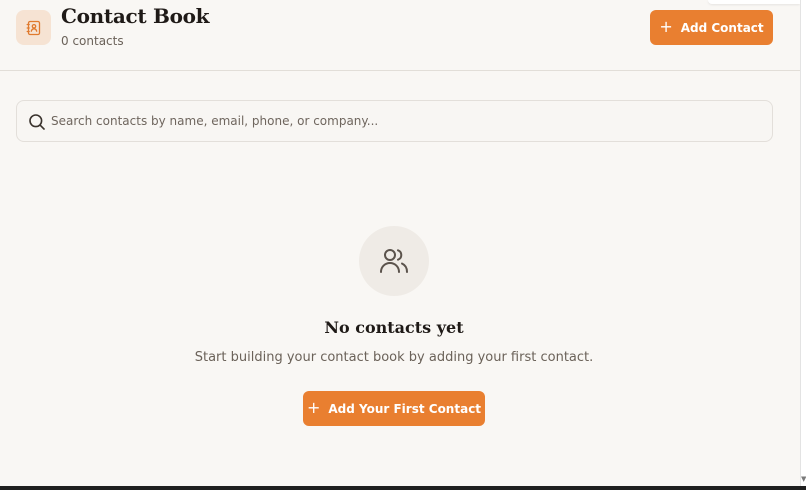 Image resolution: width=806 pixels, height=490 pixels. What do you see at coordinates (403, 488) in the screenshot?
I see `window-bottom-border` at bounding box center [403, 488].